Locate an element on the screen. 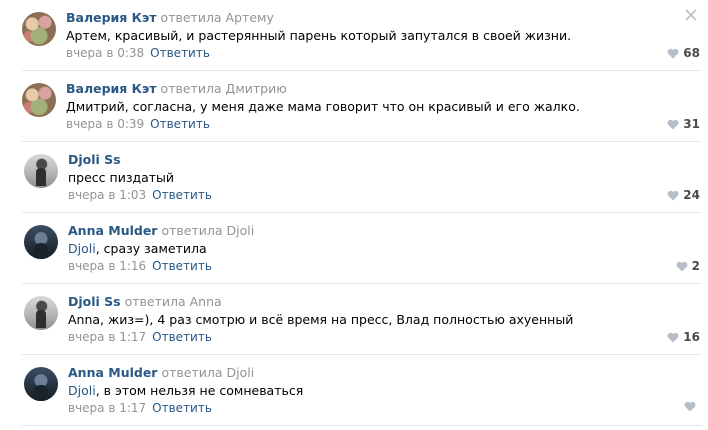 The height and width of the screenshot is (430, 708). comment-body: , сразу заметила is located at coordinates (151, 248).